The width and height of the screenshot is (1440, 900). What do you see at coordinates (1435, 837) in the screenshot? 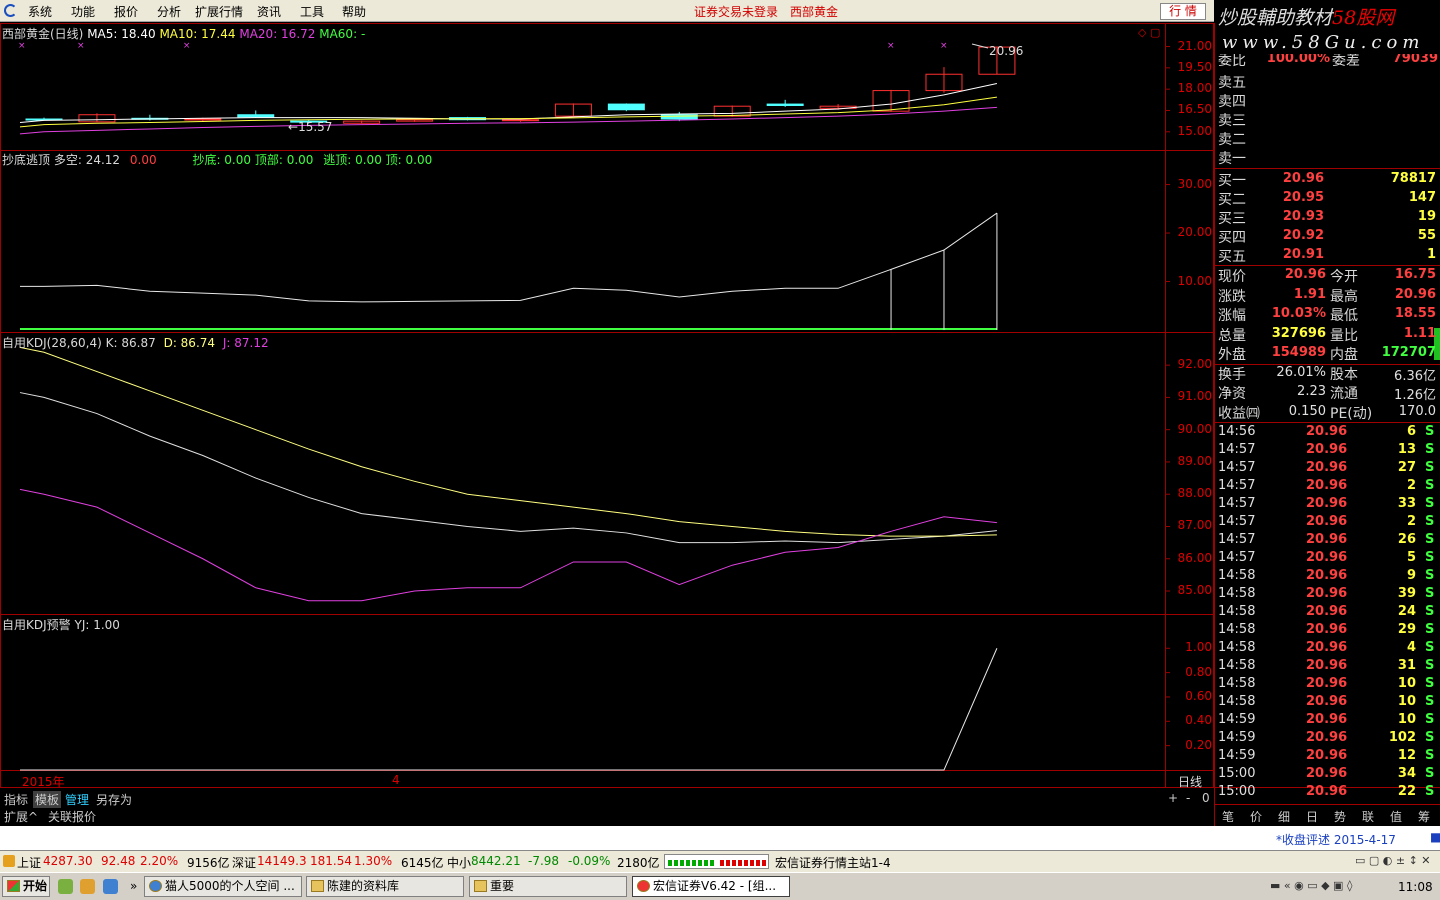
I see `news-more-icon: ■` at bounding box center [1435, 837].